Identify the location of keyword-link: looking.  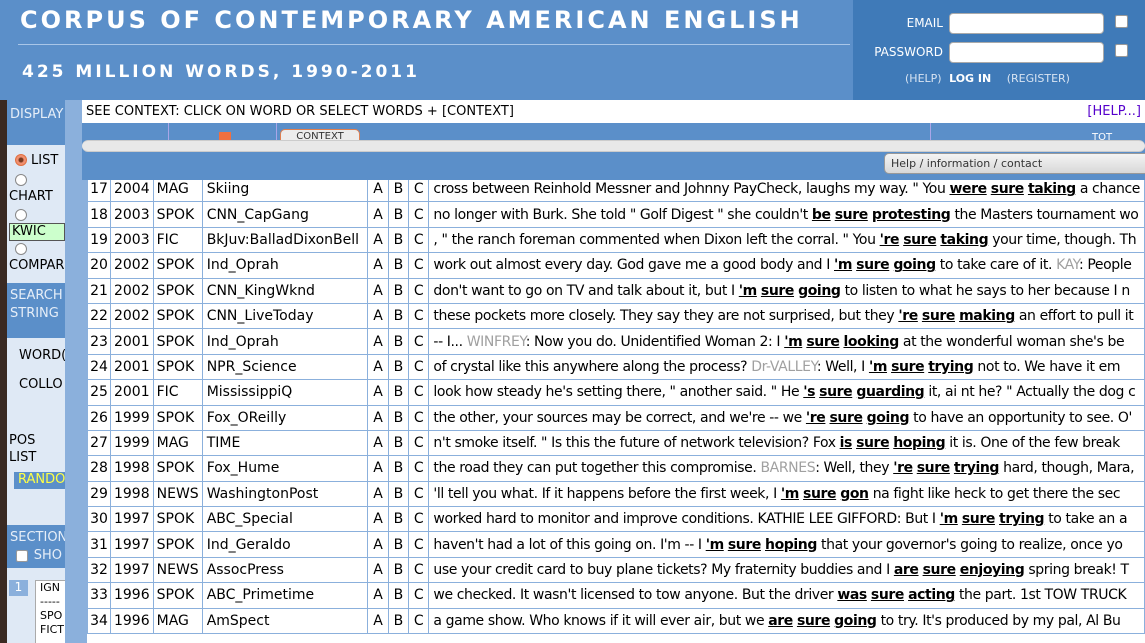
(872, 342).